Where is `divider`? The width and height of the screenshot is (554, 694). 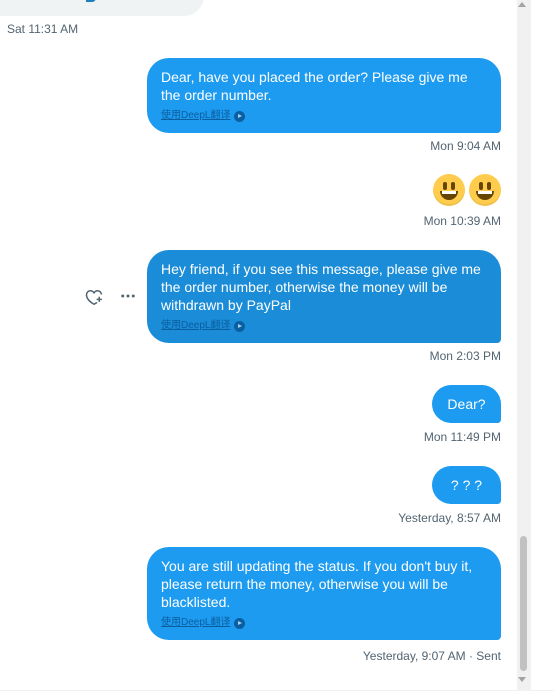
divider is located at coordinates (277, 690).